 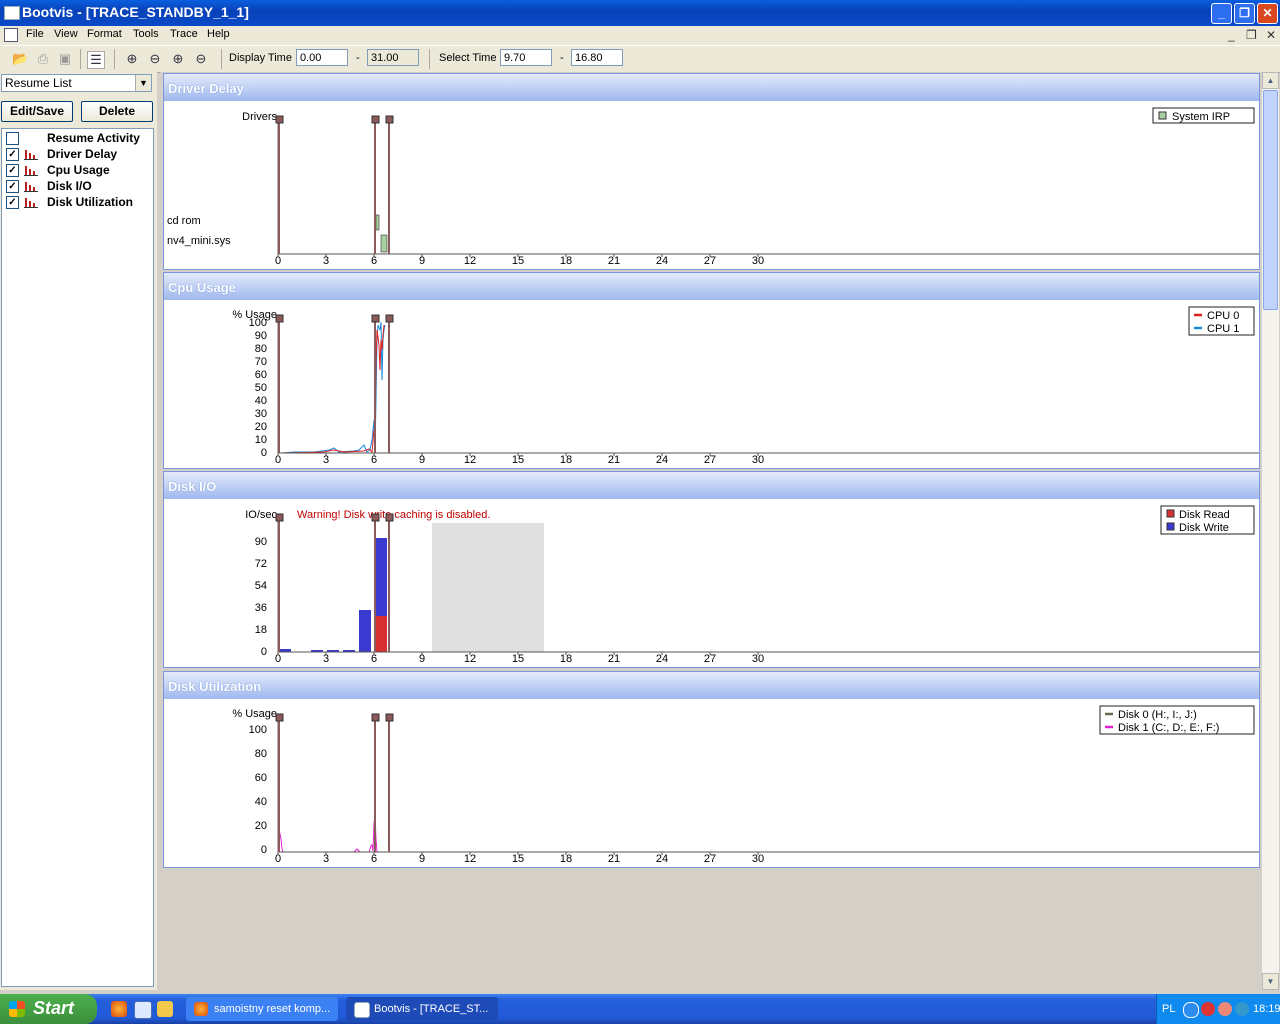 I want to click on antivirus-icon, so click(x=1208, y=1009).